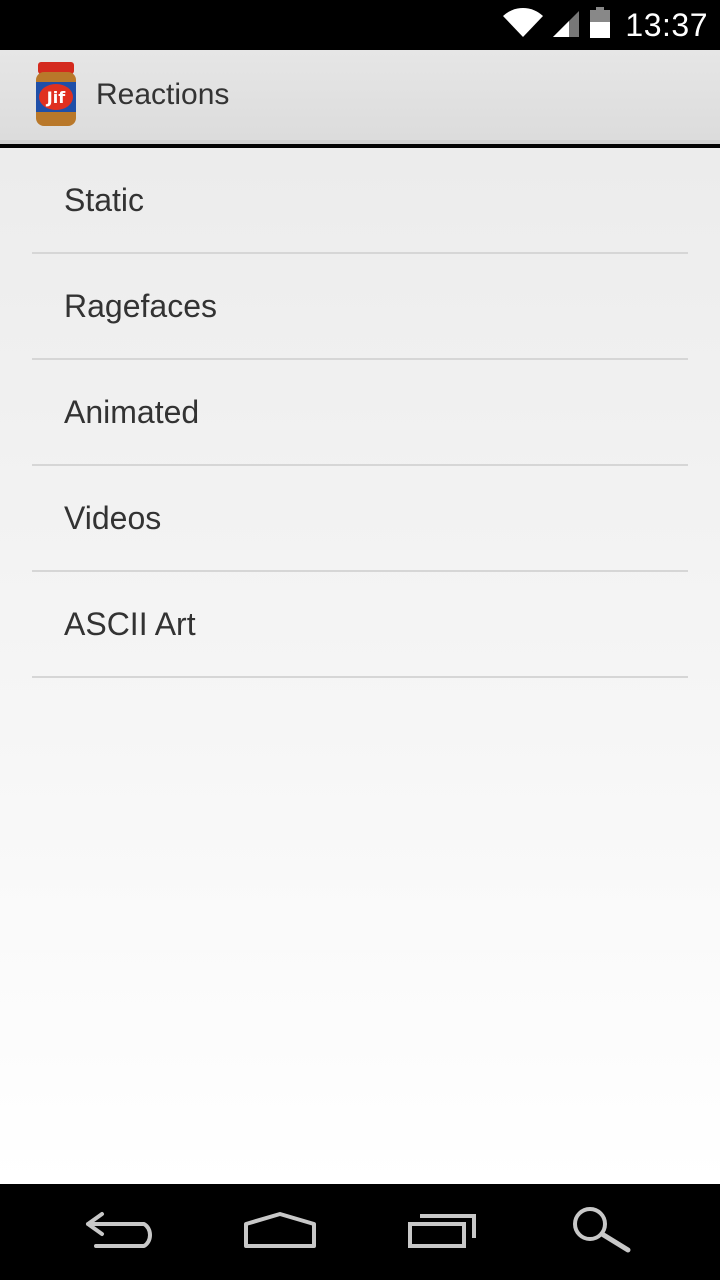 This screenshot has width=720, height=1280. I want to click on back-icon, so click(120, 1232).